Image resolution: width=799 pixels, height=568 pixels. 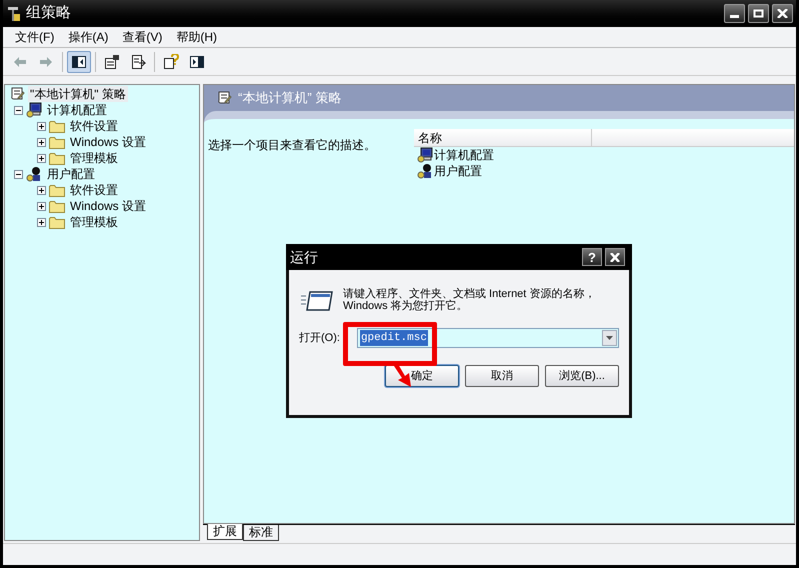 I want to click on dialog-button: 取消, so click(x=502, y=376).